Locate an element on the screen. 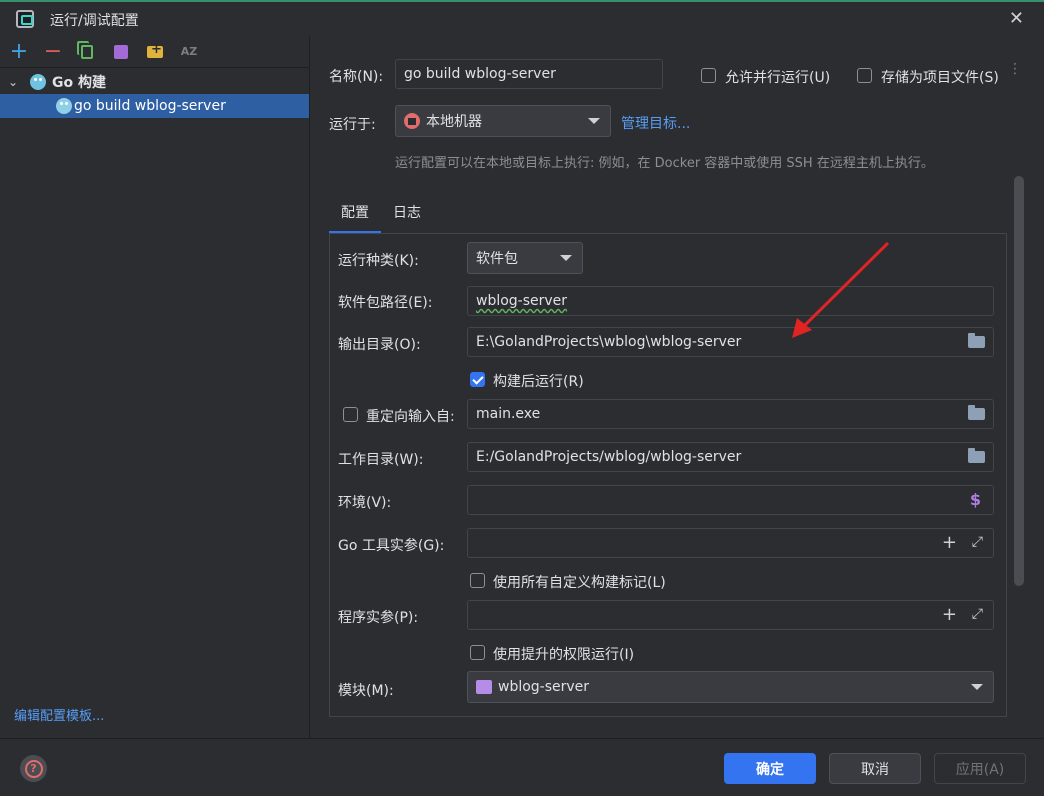 The image size is (1044, 796). help-button: ? is located at coordinates (33, 768).